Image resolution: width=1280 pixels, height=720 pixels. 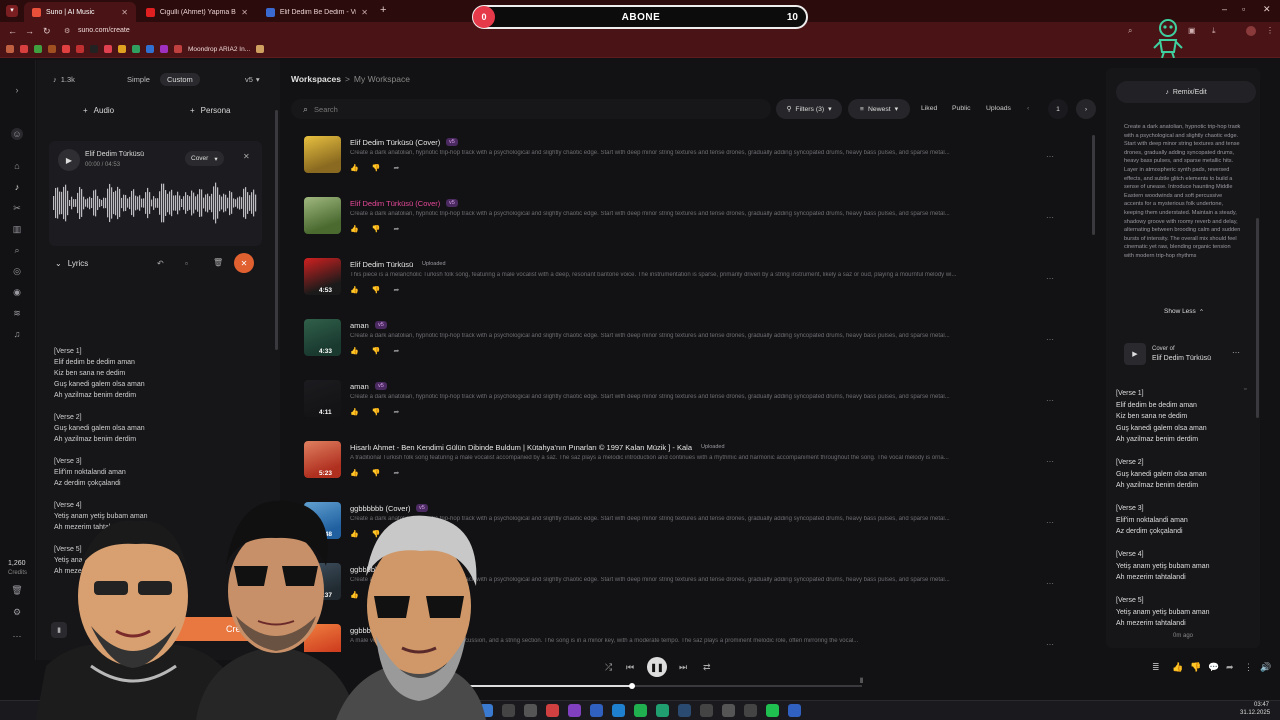 What do you see at coordinates (772, 710) in the screenshot?
I see `whatsapp-icon` at bounding box center [772, 710].